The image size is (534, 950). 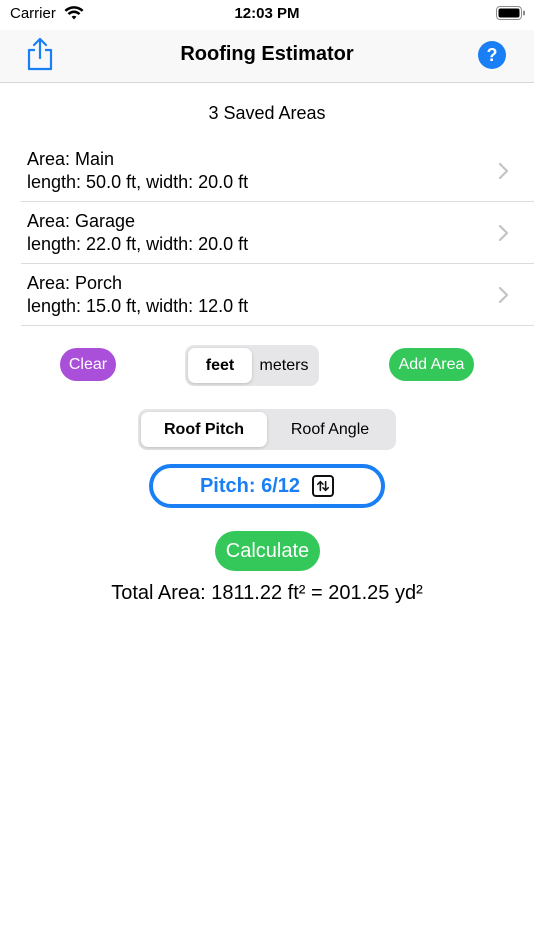 I want to click on navigation-bar: Roofing Estimator ?, so click(x=267, y=56).